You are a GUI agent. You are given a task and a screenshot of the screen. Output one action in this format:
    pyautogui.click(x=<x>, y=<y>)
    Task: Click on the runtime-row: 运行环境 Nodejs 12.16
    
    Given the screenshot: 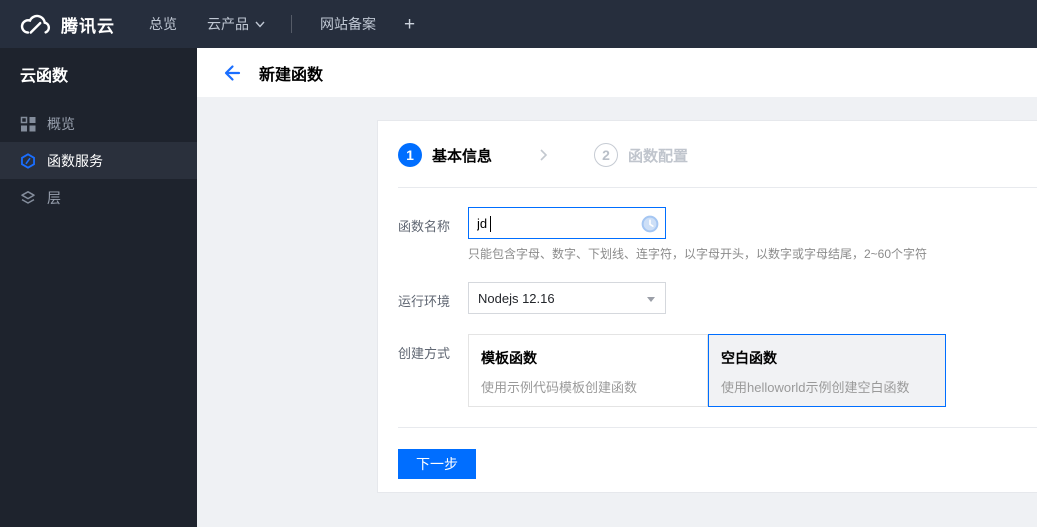 What is the action you would take?
    pyautogui.click(x=707, y=298)
    